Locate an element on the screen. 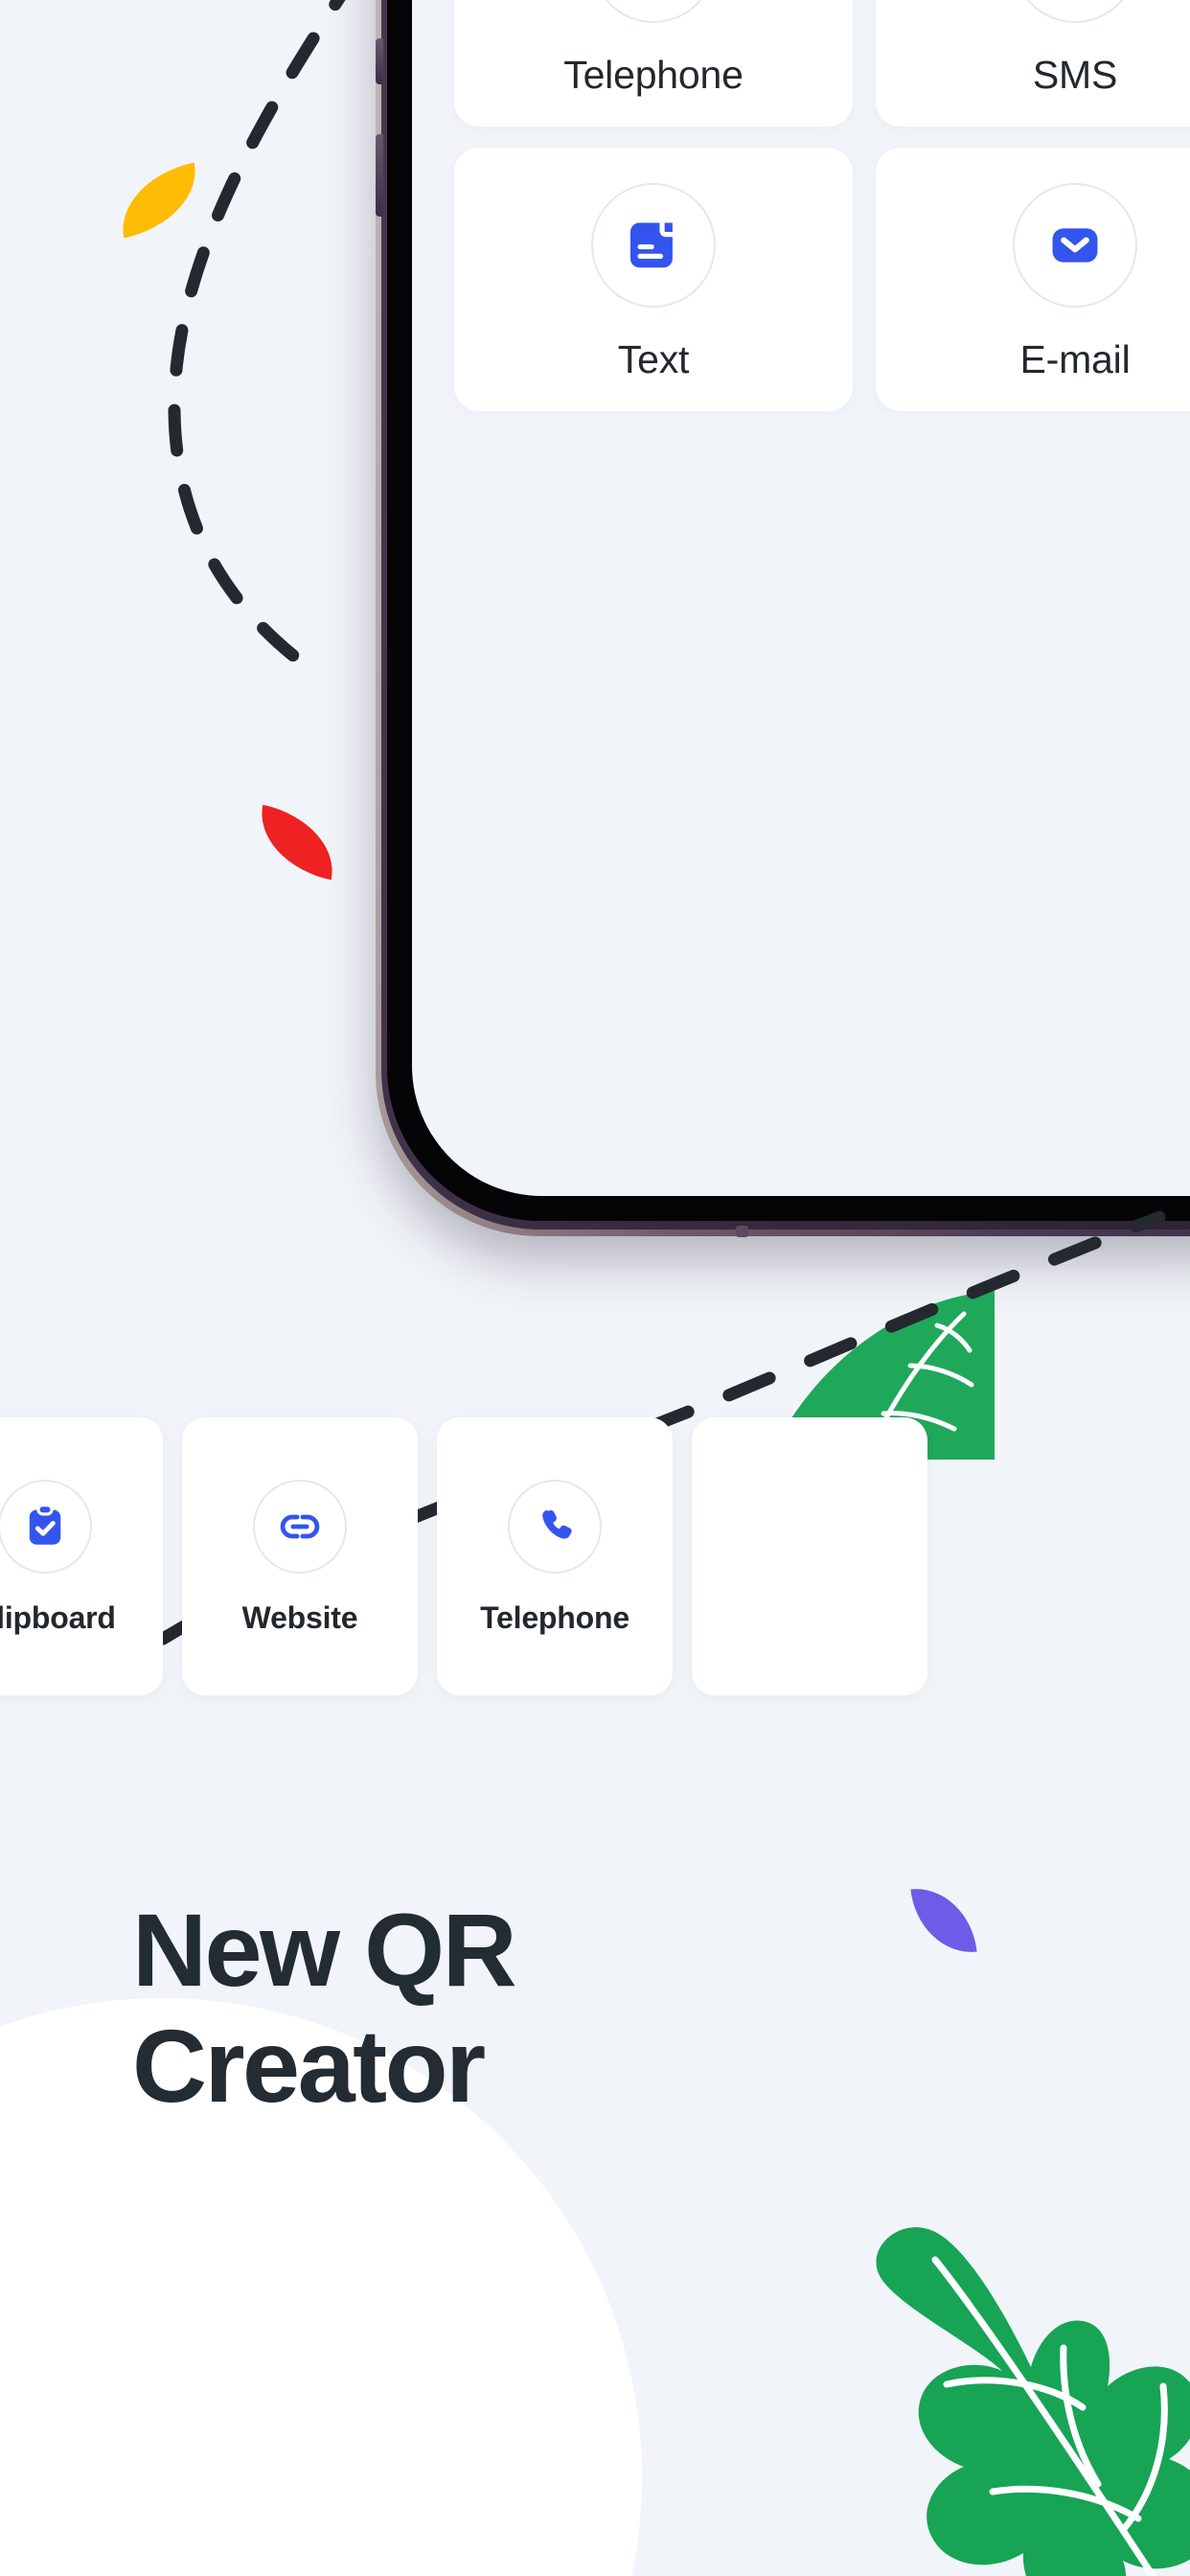 This screenshot has width=1190, height=2576. qr-type-label: SMS is located at coordinates (1075, 75).